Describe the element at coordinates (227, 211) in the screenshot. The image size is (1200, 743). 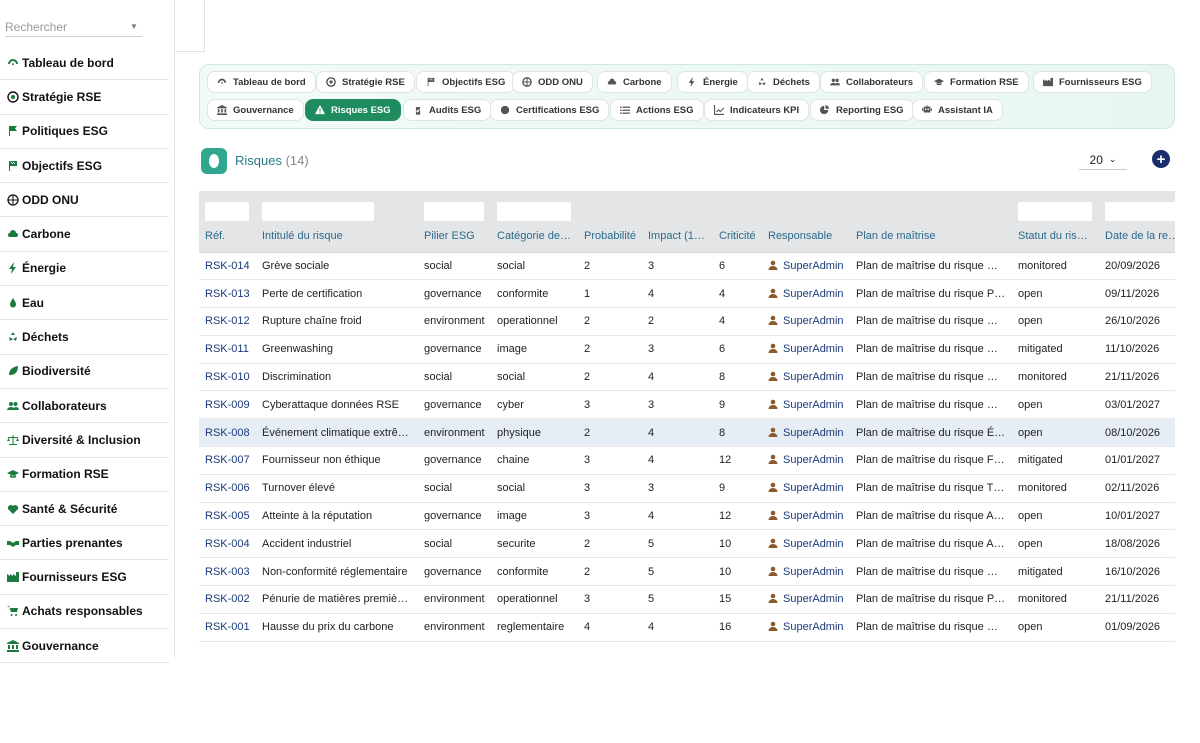
I see `filter-input-ref` at that location.